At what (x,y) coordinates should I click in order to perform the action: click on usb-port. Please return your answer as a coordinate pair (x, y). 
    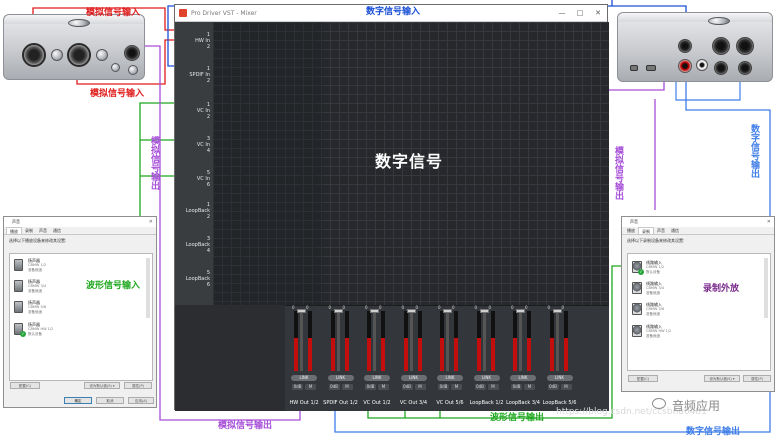
    Looking at the image, I should click on (651, 68).